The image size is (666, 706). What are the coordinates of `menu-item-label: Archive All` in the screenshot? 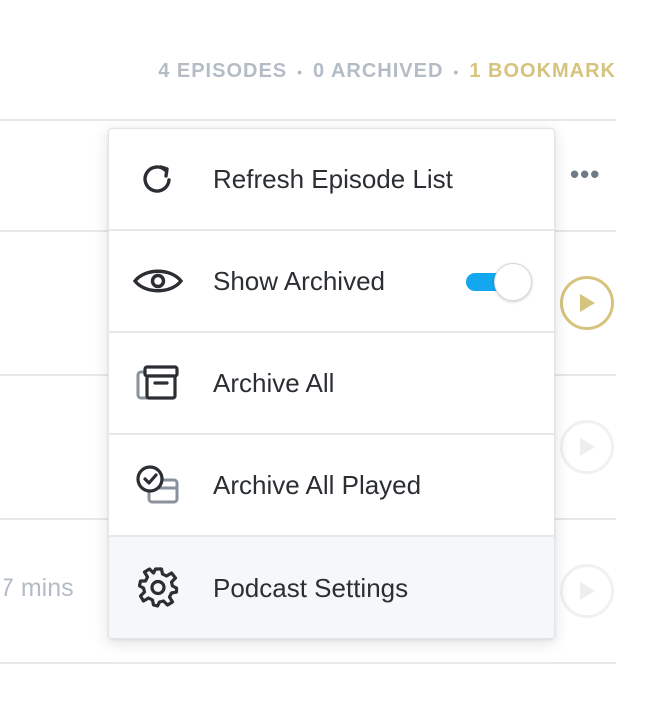 It's located at (274, 382).